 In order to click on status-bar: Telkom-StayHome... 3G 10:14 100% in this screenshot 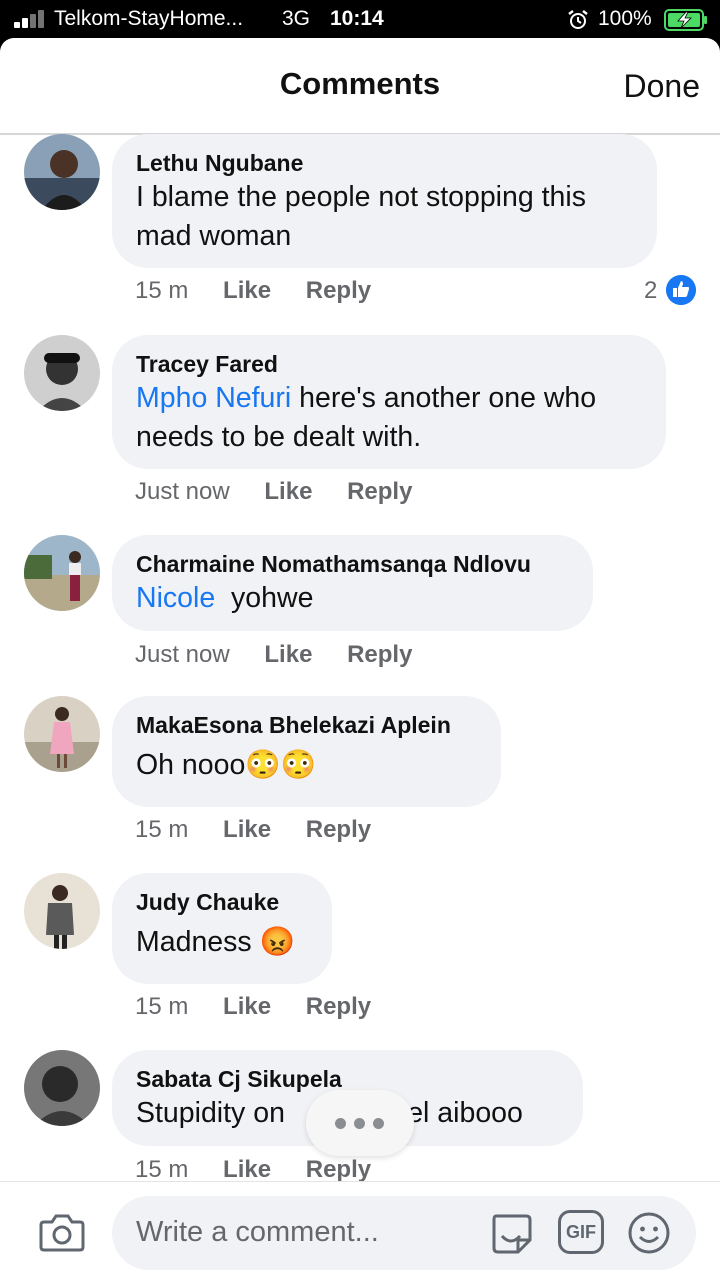, I will do `click(360, 20)`.